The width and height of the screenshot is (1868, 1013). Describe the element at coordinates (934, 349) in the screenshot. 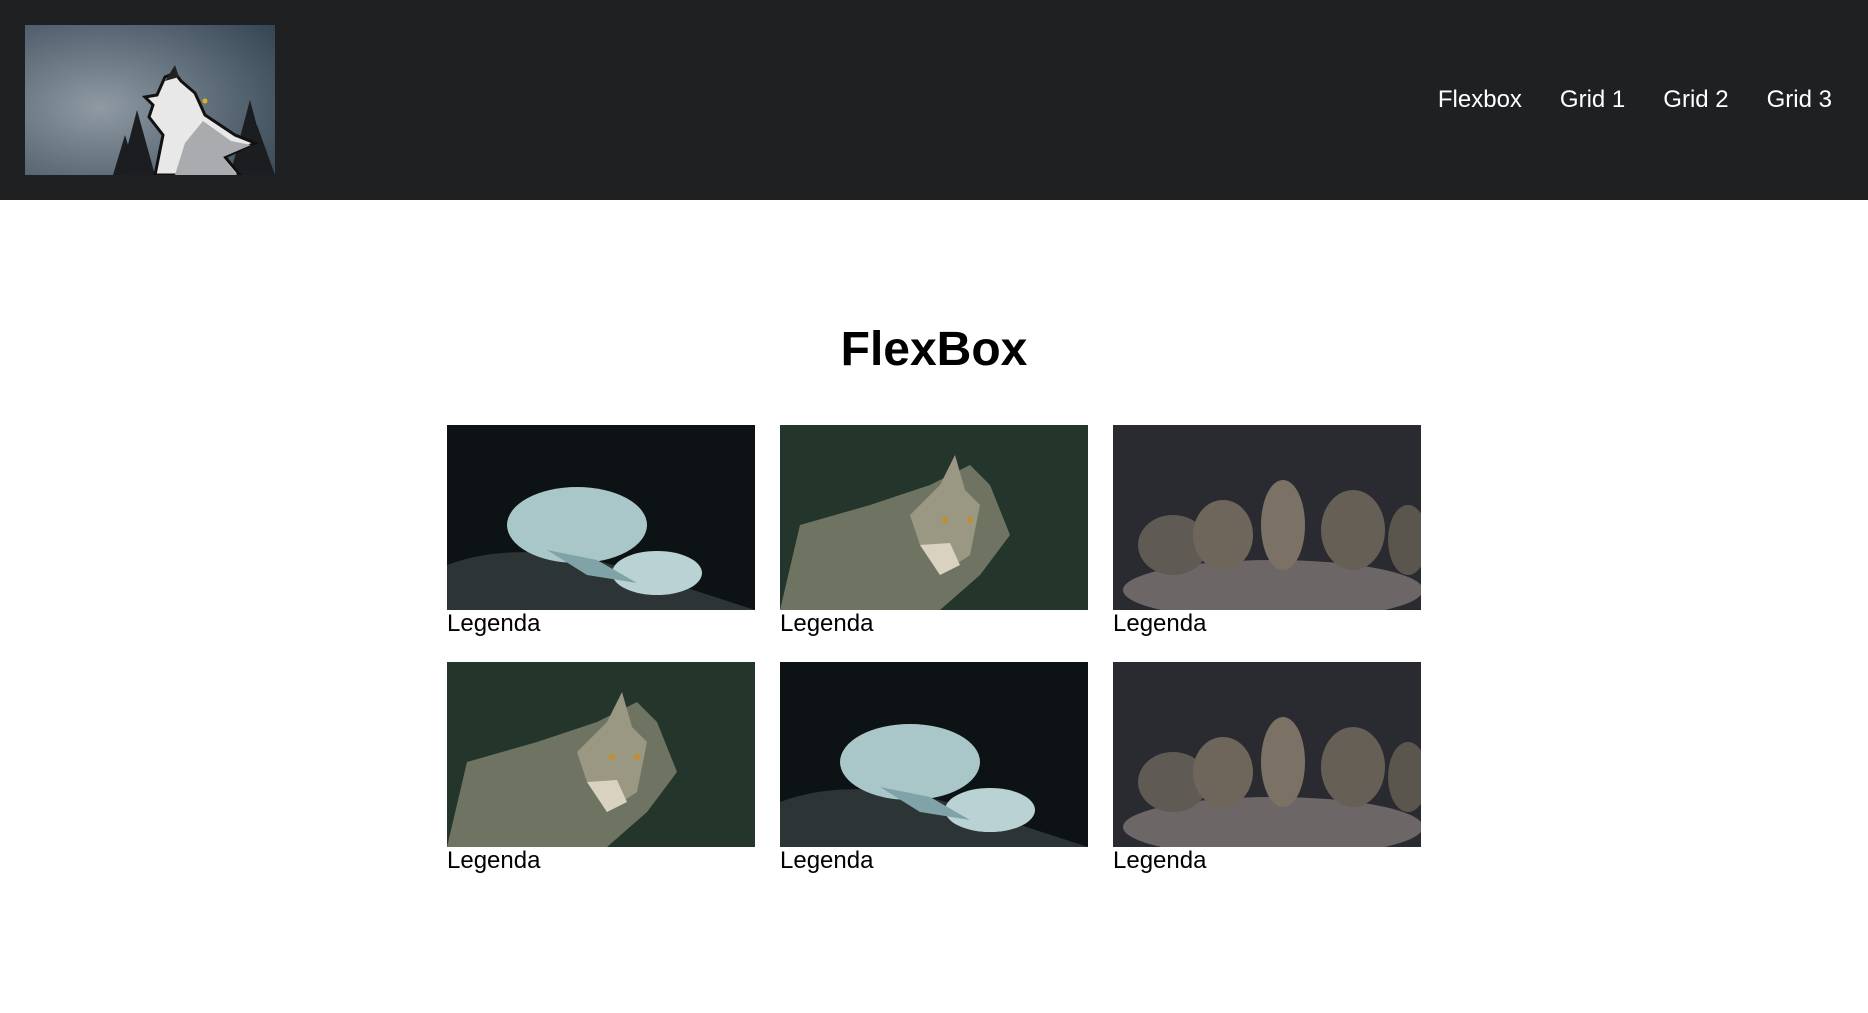

I see `page-title: FlexBox` at that location.